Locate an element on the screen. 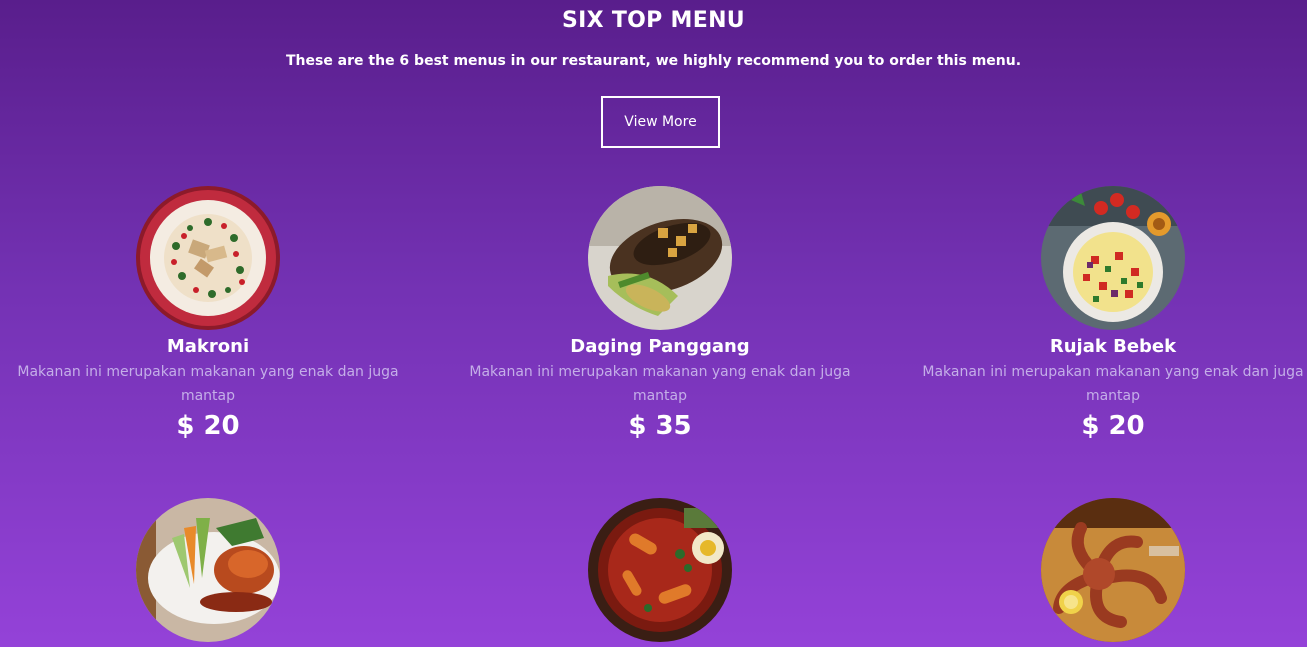 The height and width of the screenshot is (647, 1307). daging-panggang-image is located at coordinates (660, 258).